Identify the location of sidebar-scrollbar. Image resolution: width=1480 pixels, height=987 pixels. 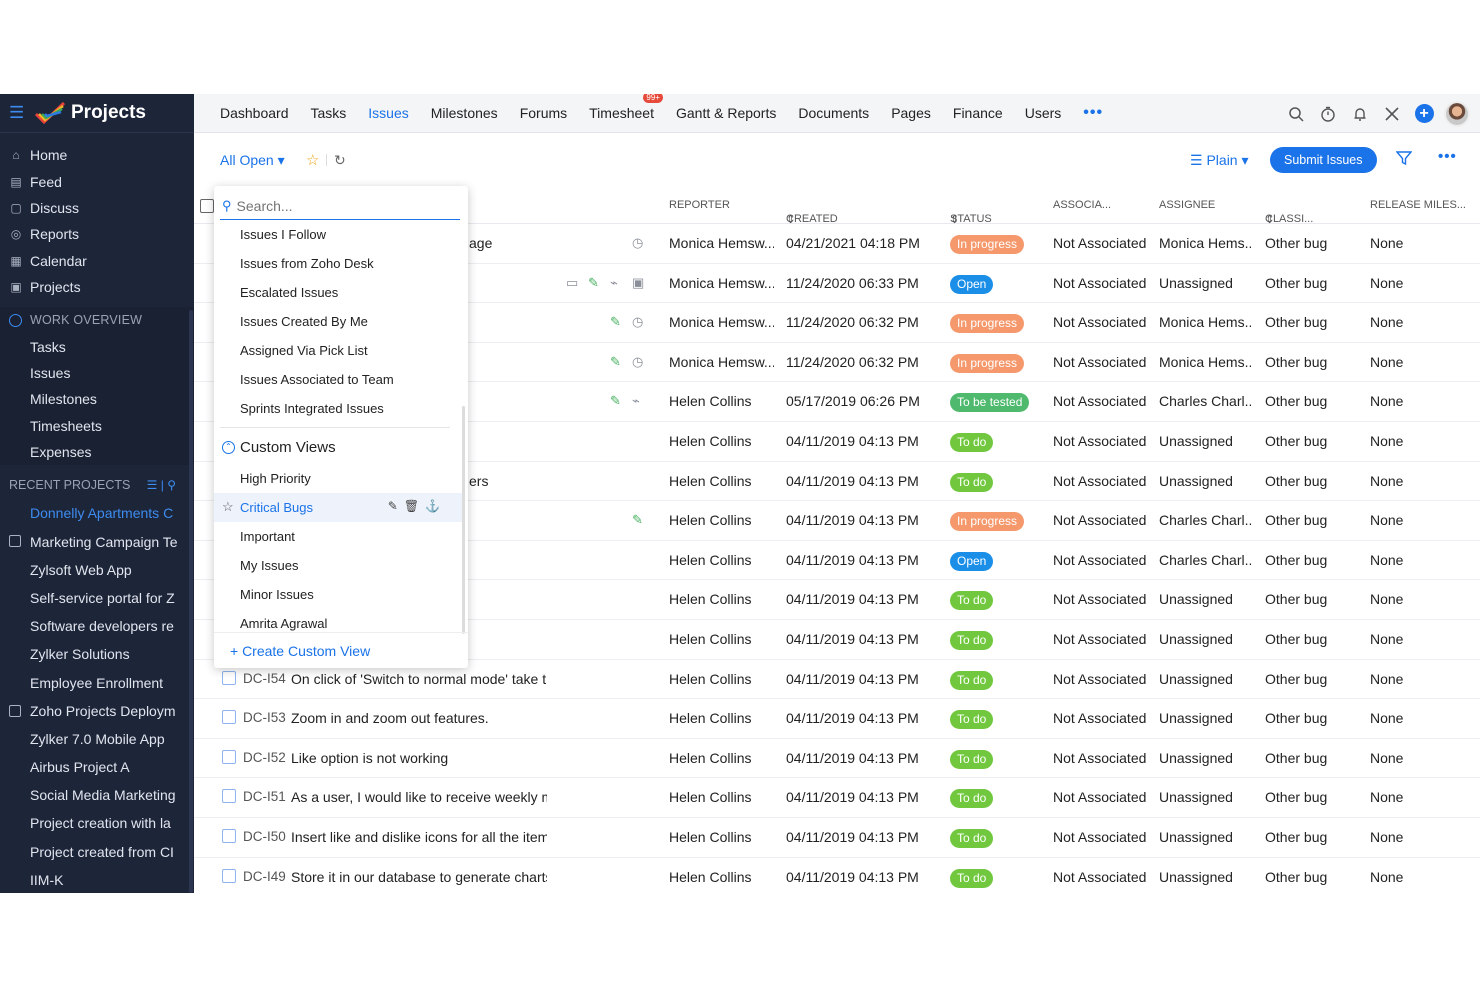
(191, 601).